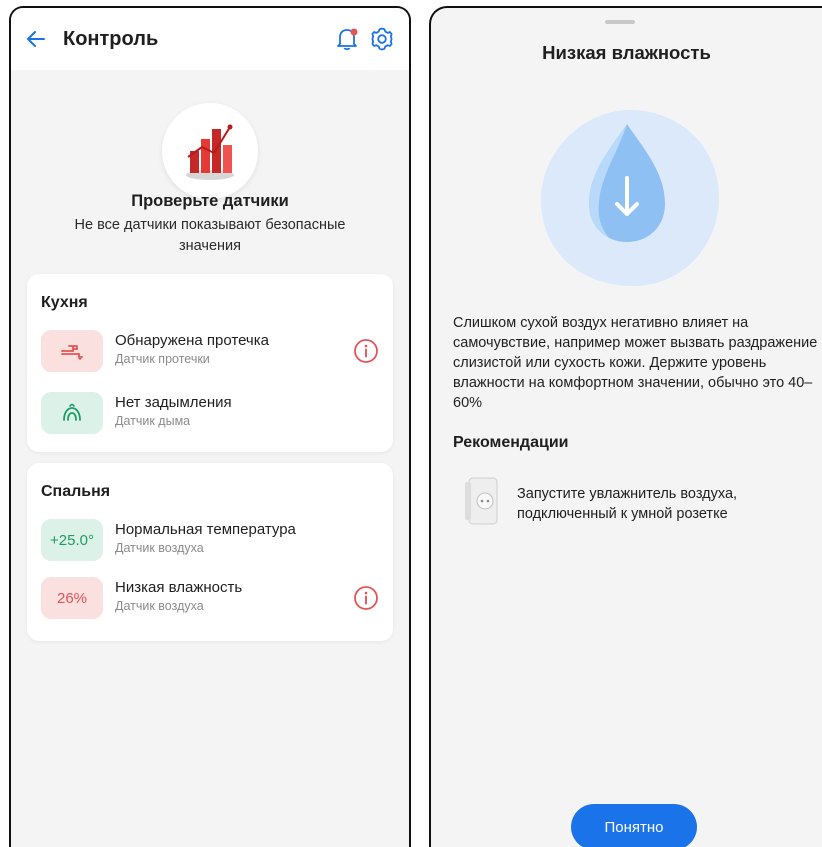  I want to click on sensor-row-smoke: Нет задымления Датчик дыма, so click(211, 413).